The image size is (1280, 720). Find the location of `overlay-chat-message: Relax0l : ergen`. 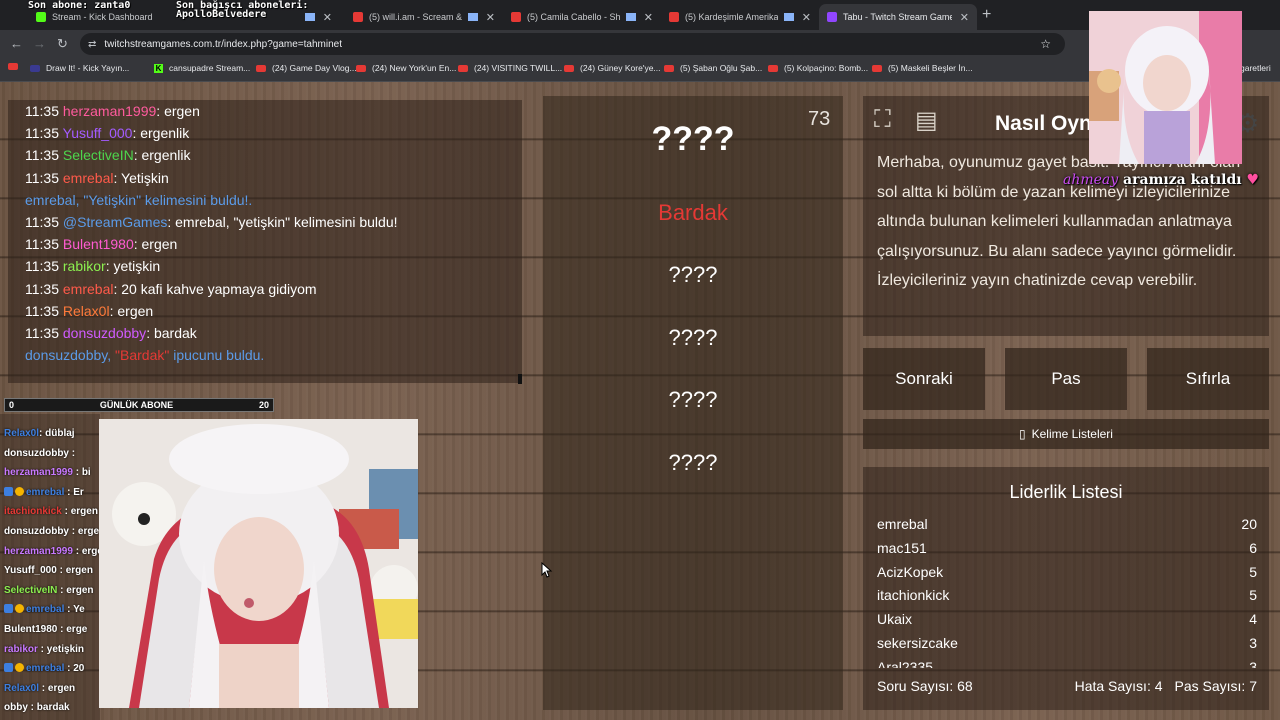

overlay-chat-message: Relax0l : ergen is located at coordinates (39, 688).